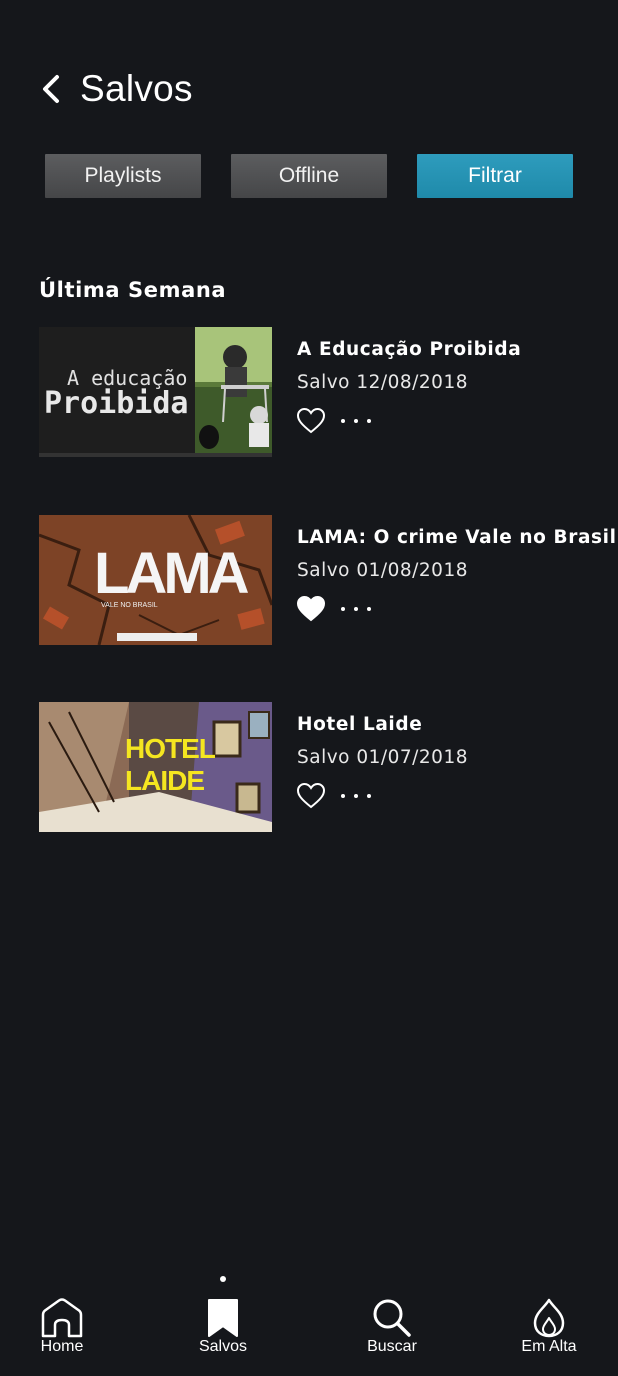 Image resolution: width=618 pixels, height=1376 pixels. Describe the element at coordinates (62, 1346) in the screenshot. I see `nav-label: Home` at that location.